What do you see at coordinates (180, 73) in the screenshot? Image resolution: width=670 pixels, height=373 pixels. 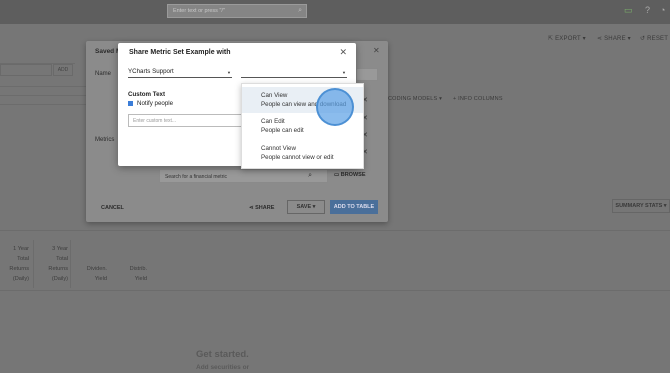 I see `recipient-select: YCharts Support ▼` at bounding box center [180, 73].